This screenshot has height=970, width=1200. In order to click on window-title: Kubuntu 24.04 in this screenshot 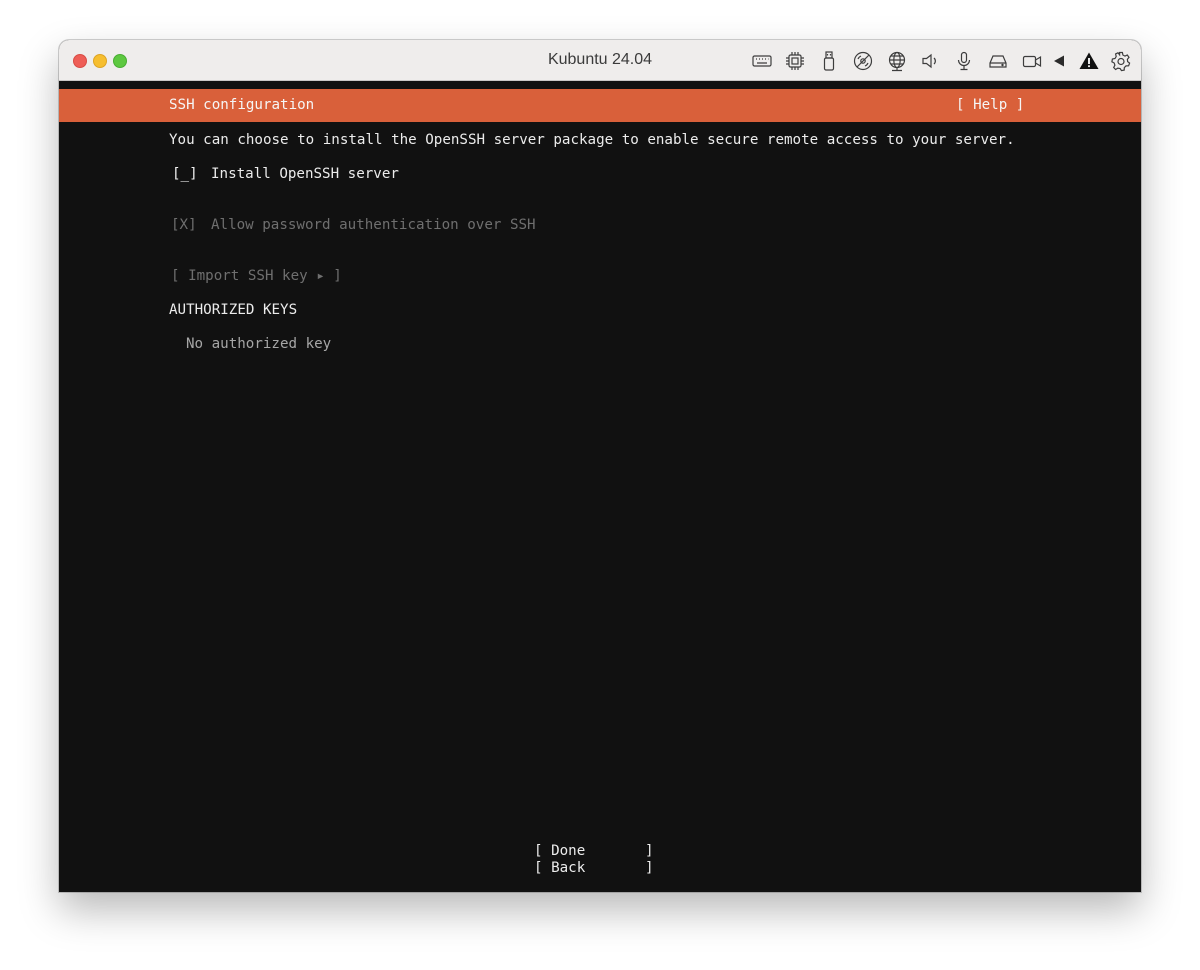, I will do `click(600, 59)`.